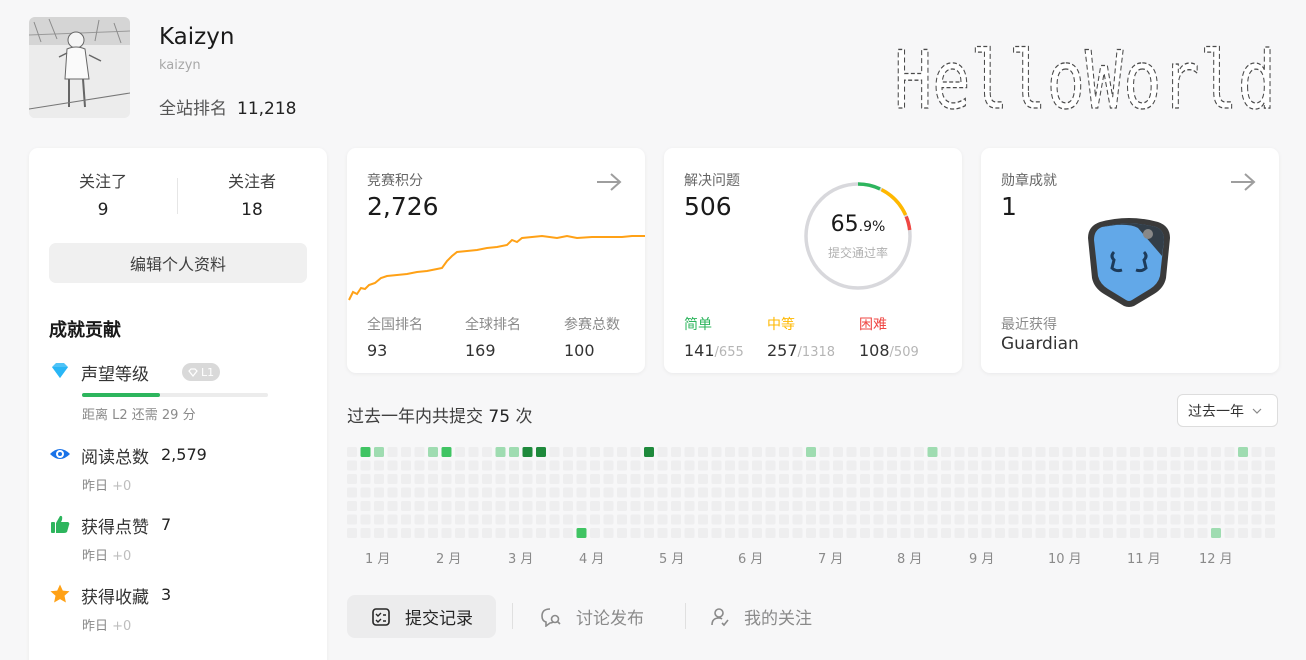  Describe the element at coordinates (1243, 182) in the screenshot. I see `arrow-right-icon` at that location.